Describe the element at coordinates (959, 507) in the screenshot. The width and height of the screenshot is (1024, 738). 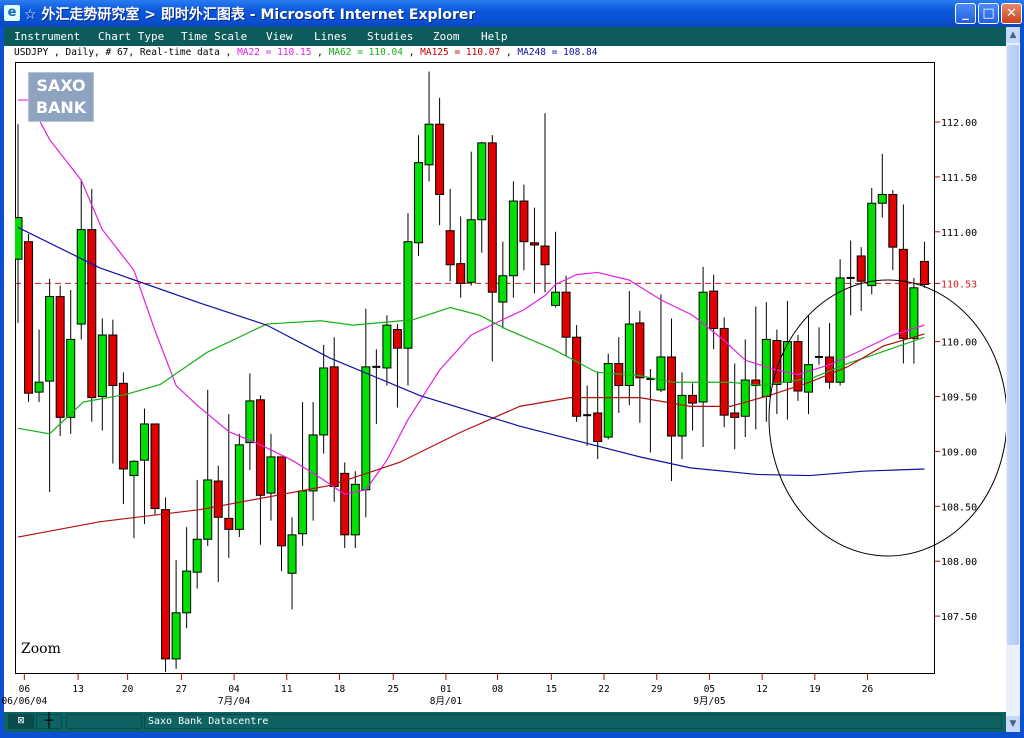
I see `y-tick-label: 108.50` at that location.